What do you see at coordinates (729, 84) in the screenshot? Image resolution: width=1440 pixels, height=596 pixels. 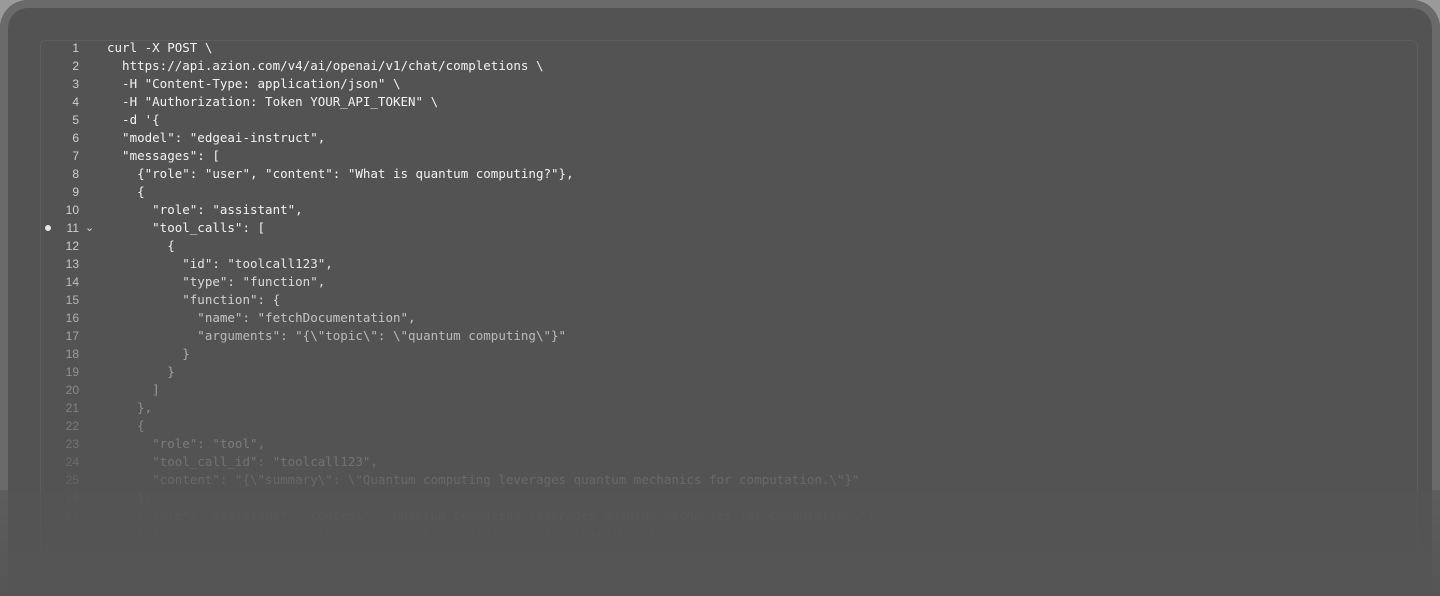 I see `code-line: 3 -H "Content-Type: application/json" \` at bounding box center [729, 84].